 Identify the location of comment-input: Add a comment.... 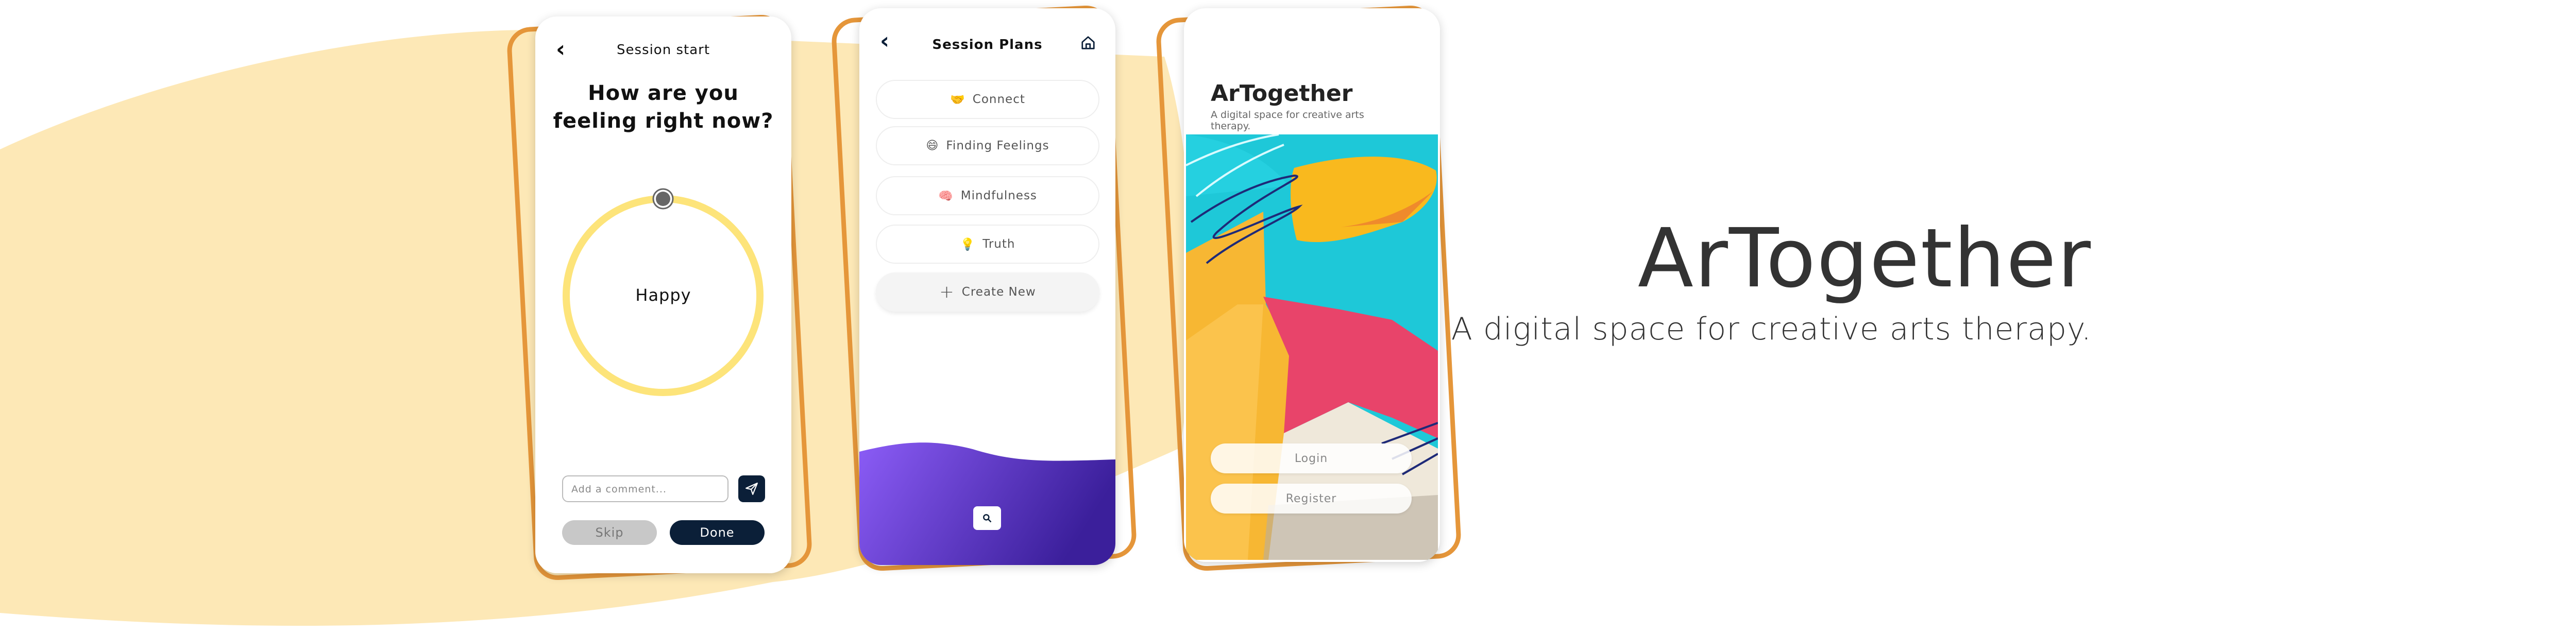
(645, 488).